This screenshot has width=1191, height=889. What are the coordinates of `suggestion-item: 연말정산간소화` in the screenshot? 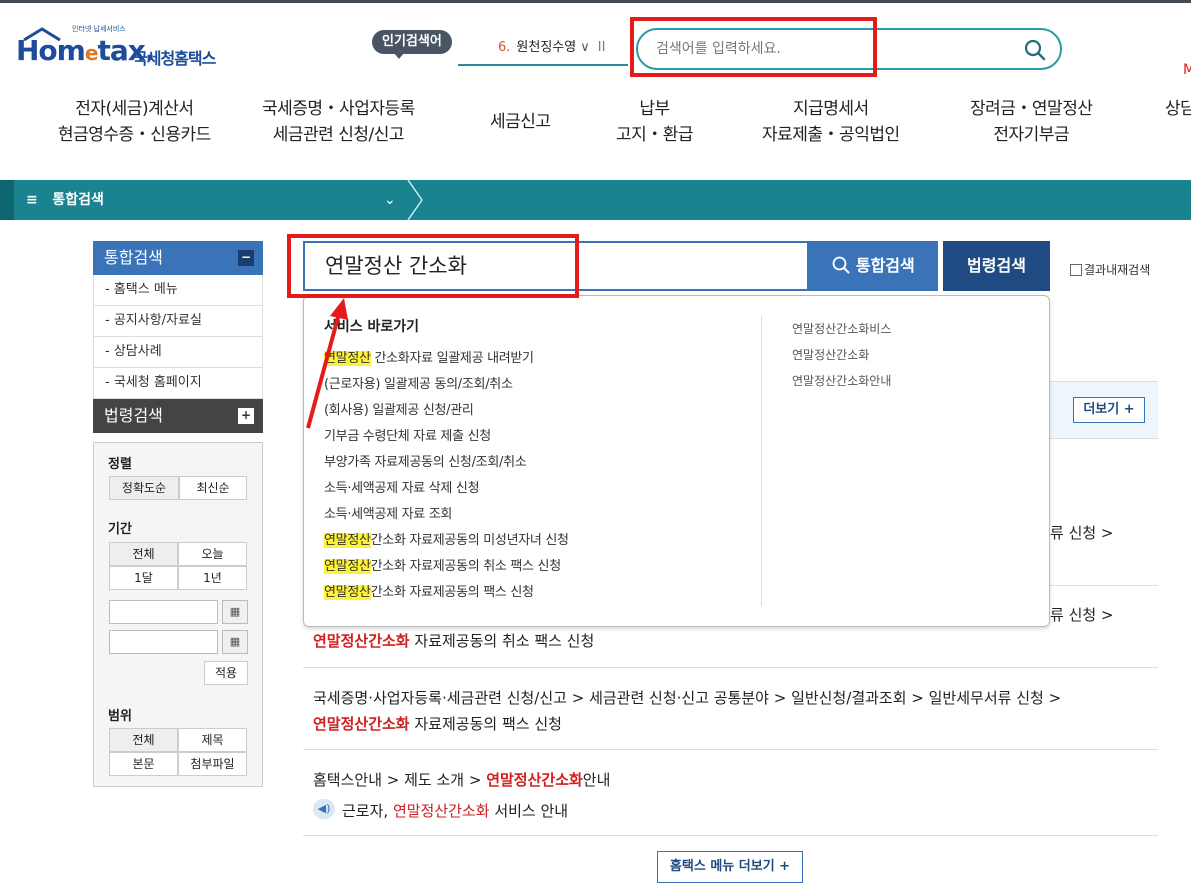 It's located at (830, 354).